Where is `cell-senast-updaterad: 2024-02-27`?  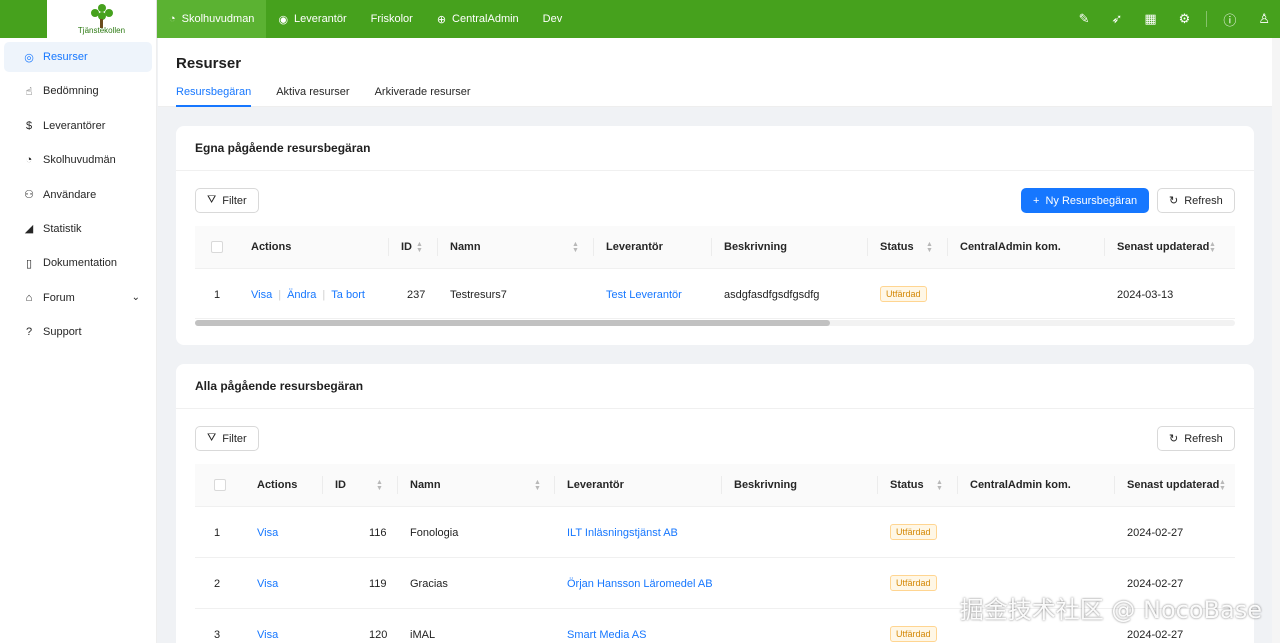
cell-senast-updaterad: 2024-02-27 is located at coordinates (1155, 584).